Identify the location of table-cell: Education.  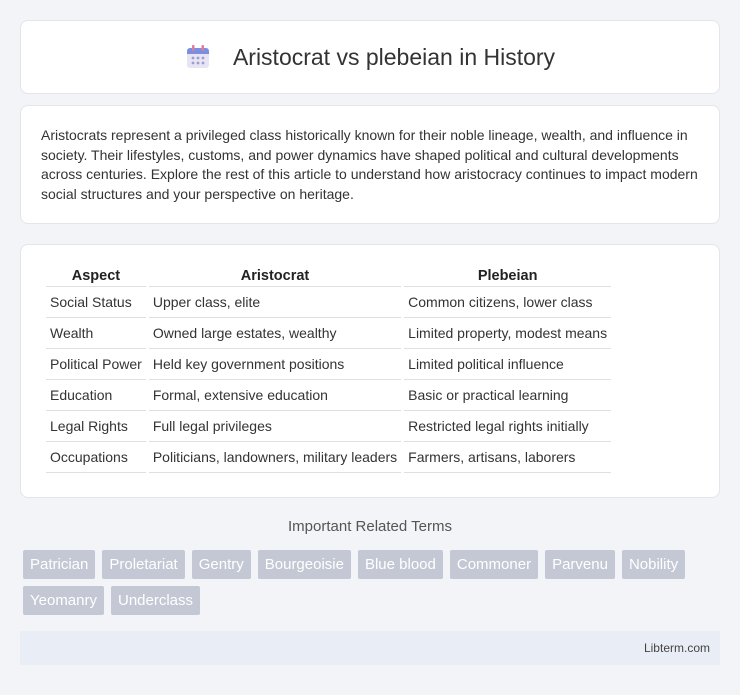
(96, 395).